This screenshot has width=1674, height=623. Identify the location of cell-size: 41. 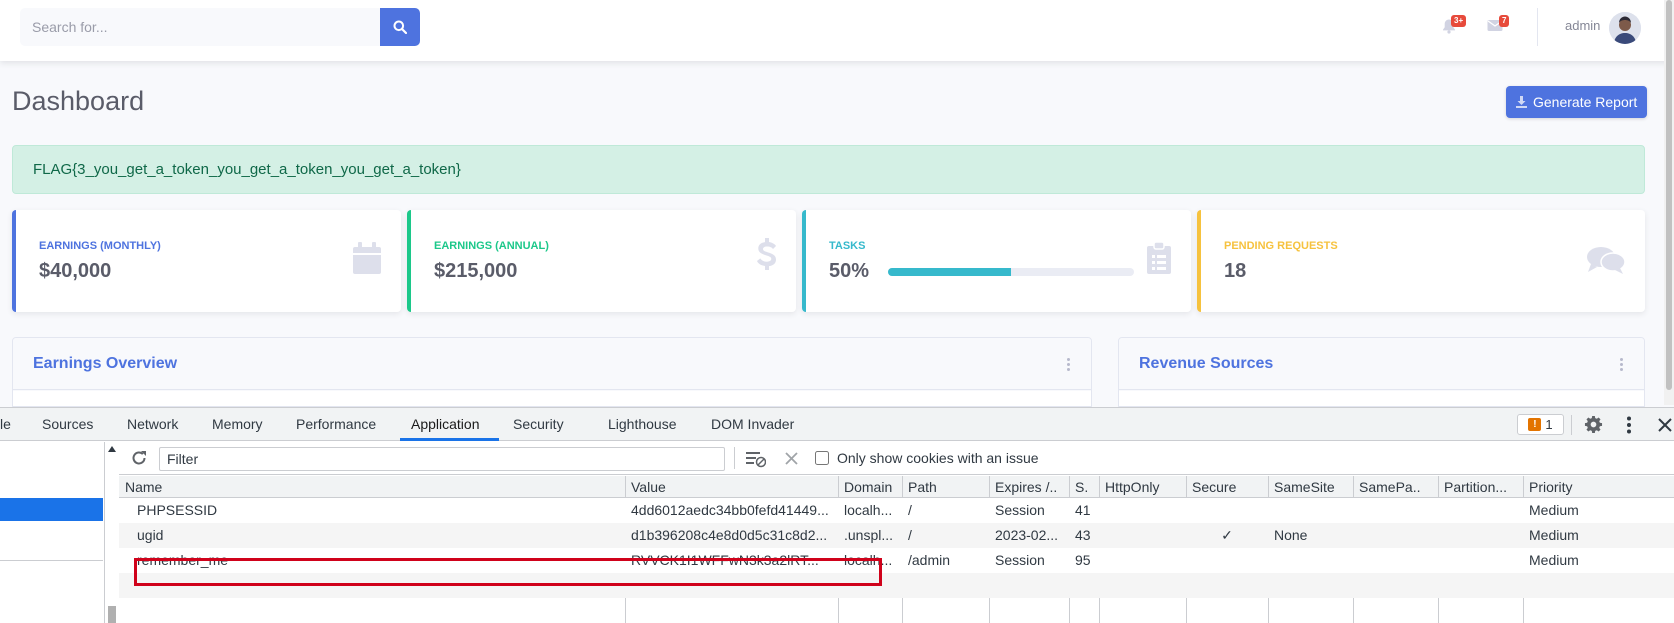
(1083, 510).